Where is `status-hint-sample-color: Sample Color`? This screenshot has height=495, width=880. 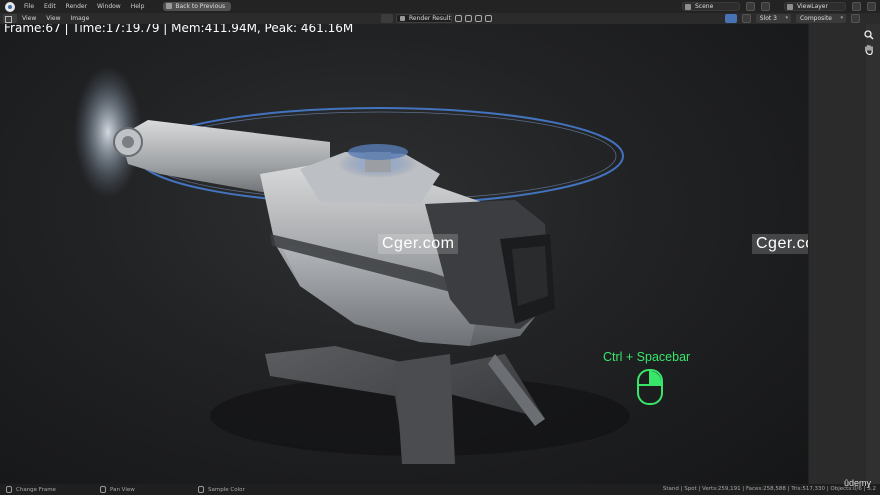
status-hint-sample-color: Sample Color is located at coordinates (221, 489).